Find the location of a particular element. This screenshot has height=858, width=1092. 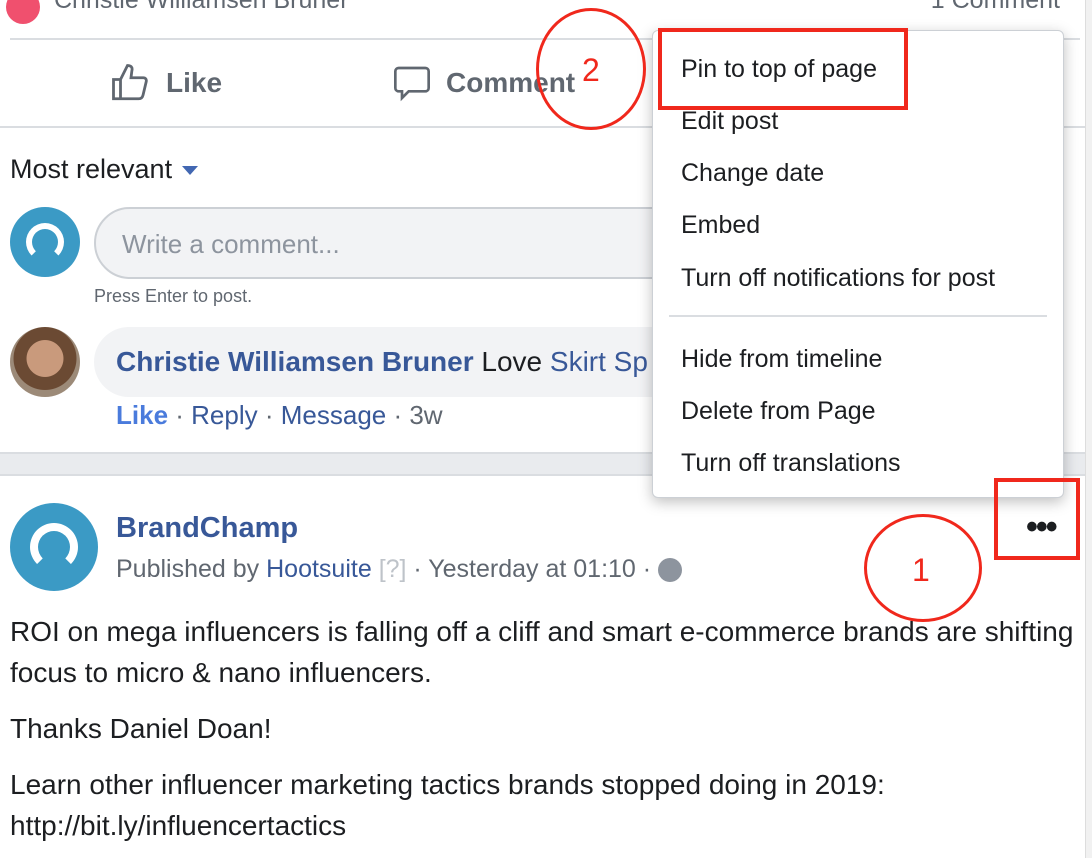

help-link: [?] is located at coordinates (393, 569).